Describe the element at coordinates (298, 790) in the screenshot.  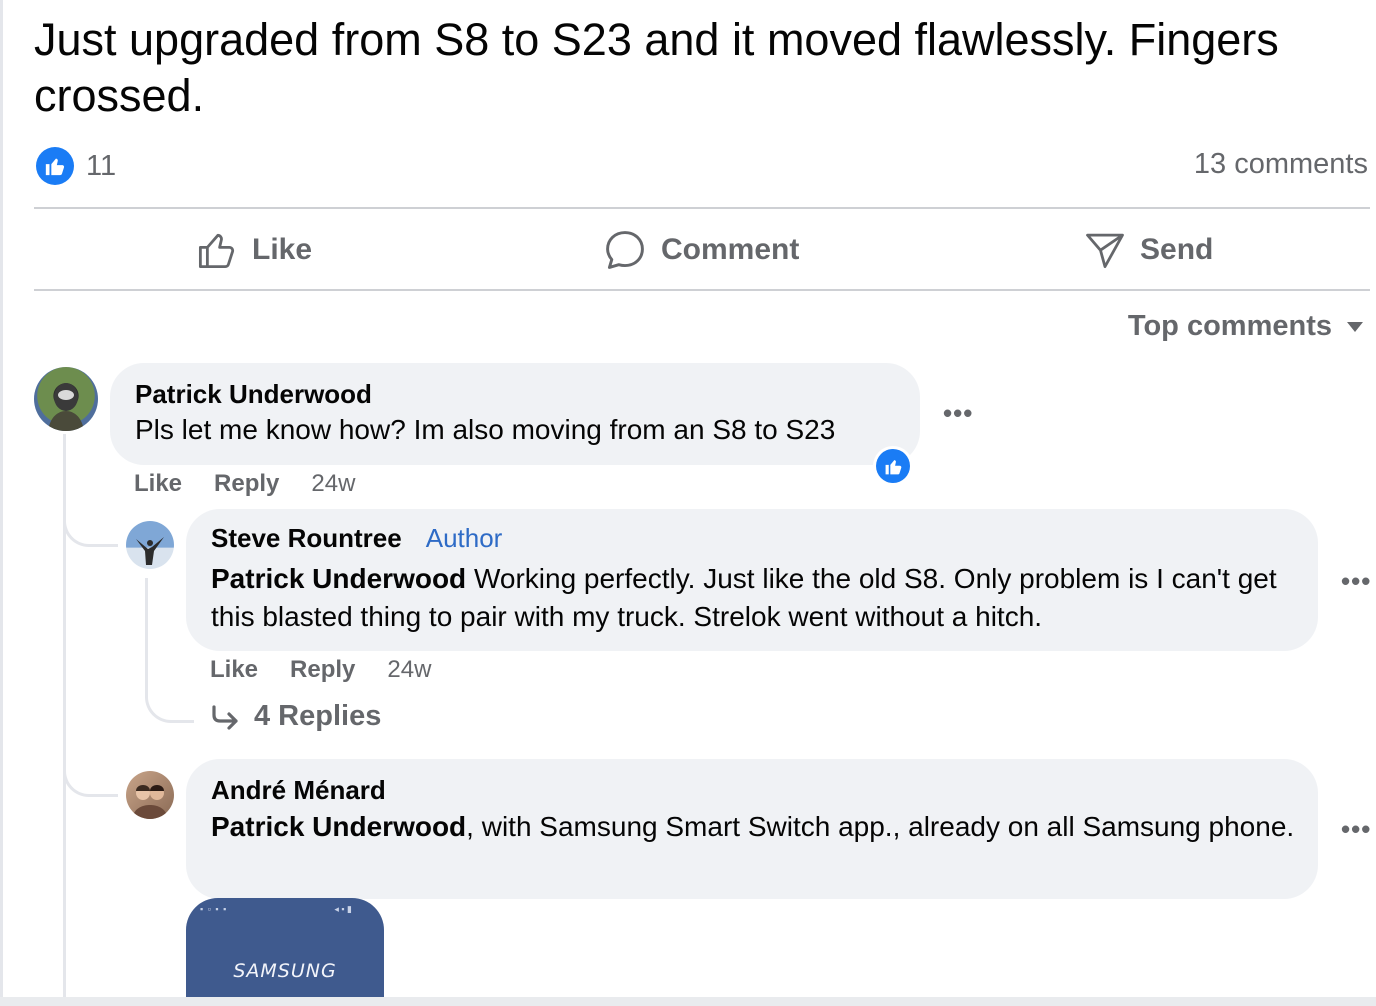
I see `commenter-name: André Ménard` at that location.